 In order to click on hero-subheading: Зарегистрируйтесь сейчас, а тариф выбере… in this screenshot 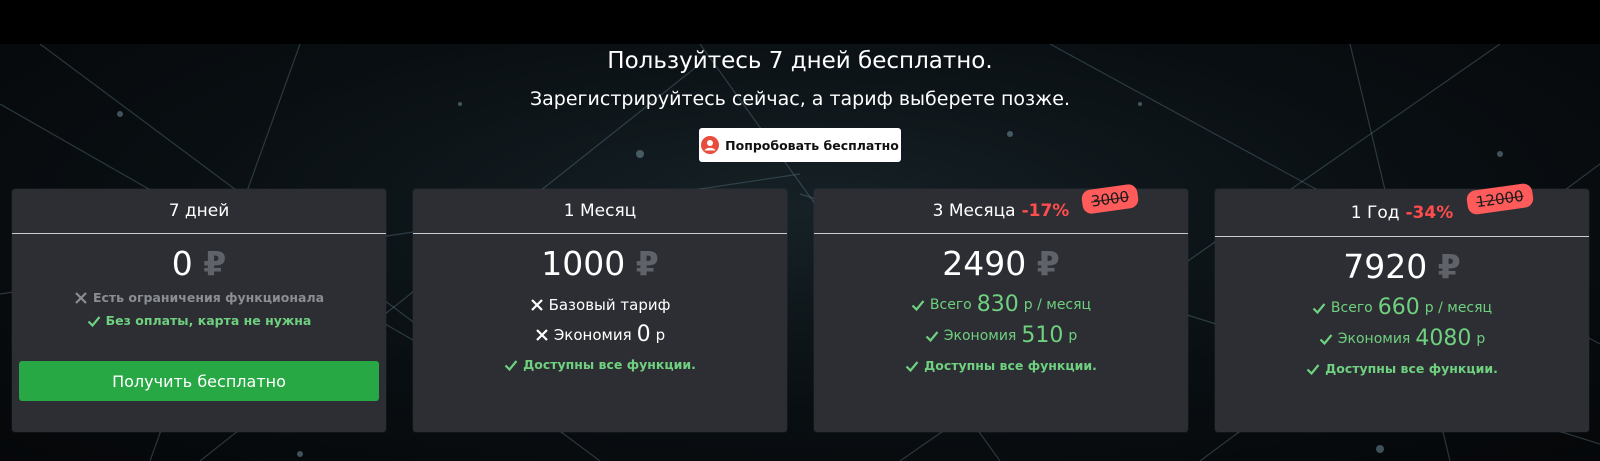, I will do `click(800, 99)`.